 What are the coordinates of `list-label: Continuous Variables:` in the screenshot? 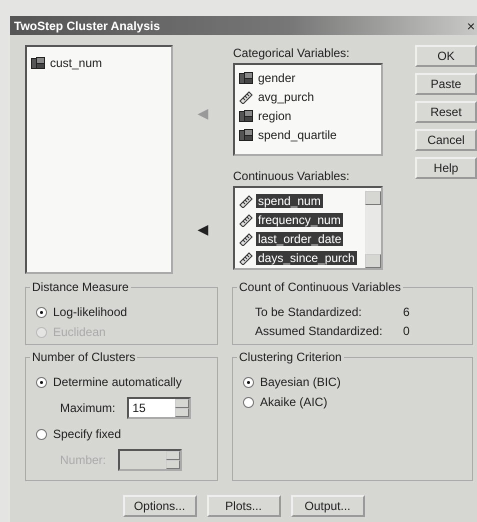 It's located at (292, 176).